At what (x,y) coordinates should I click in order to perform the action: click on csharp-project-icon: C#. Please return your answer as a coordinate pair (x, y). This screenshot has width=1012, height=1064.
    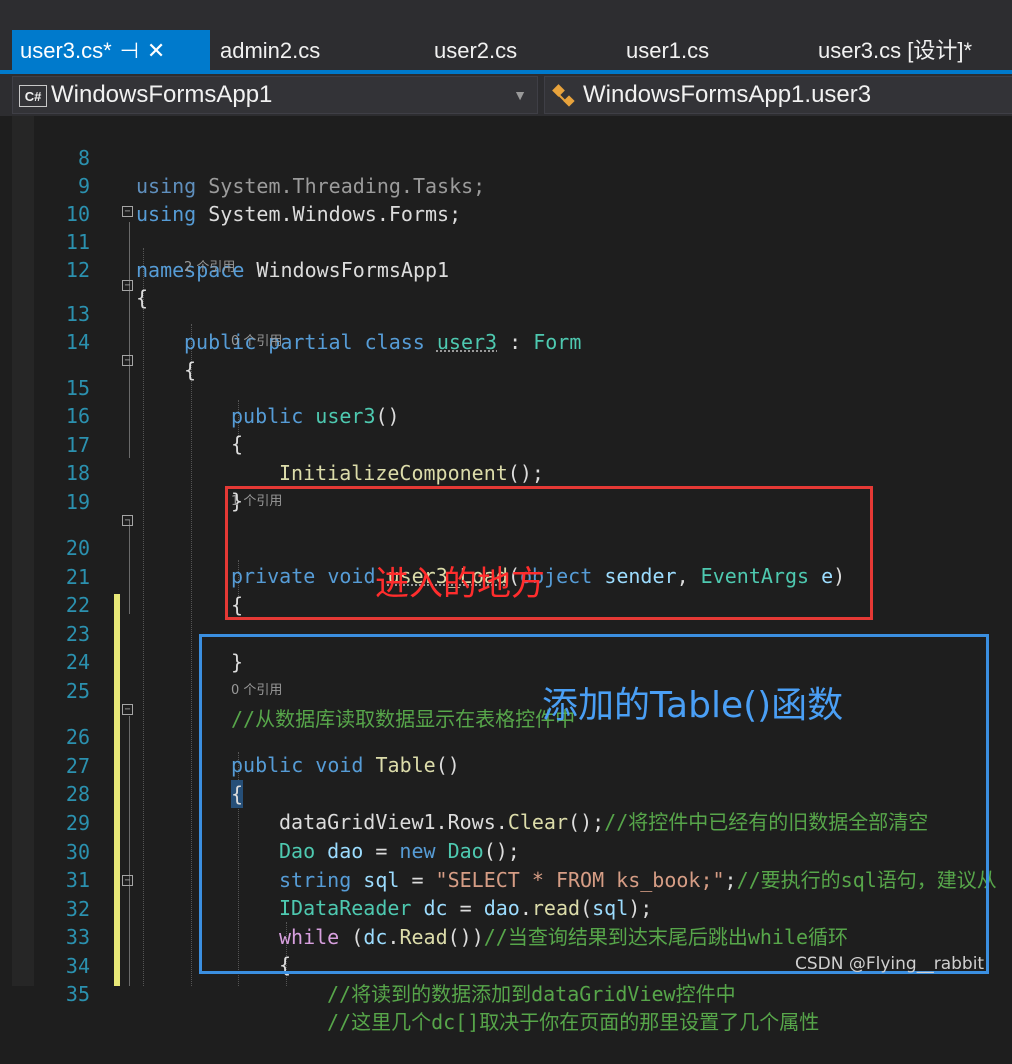
    Looking at the image, I should click on (33, 95).